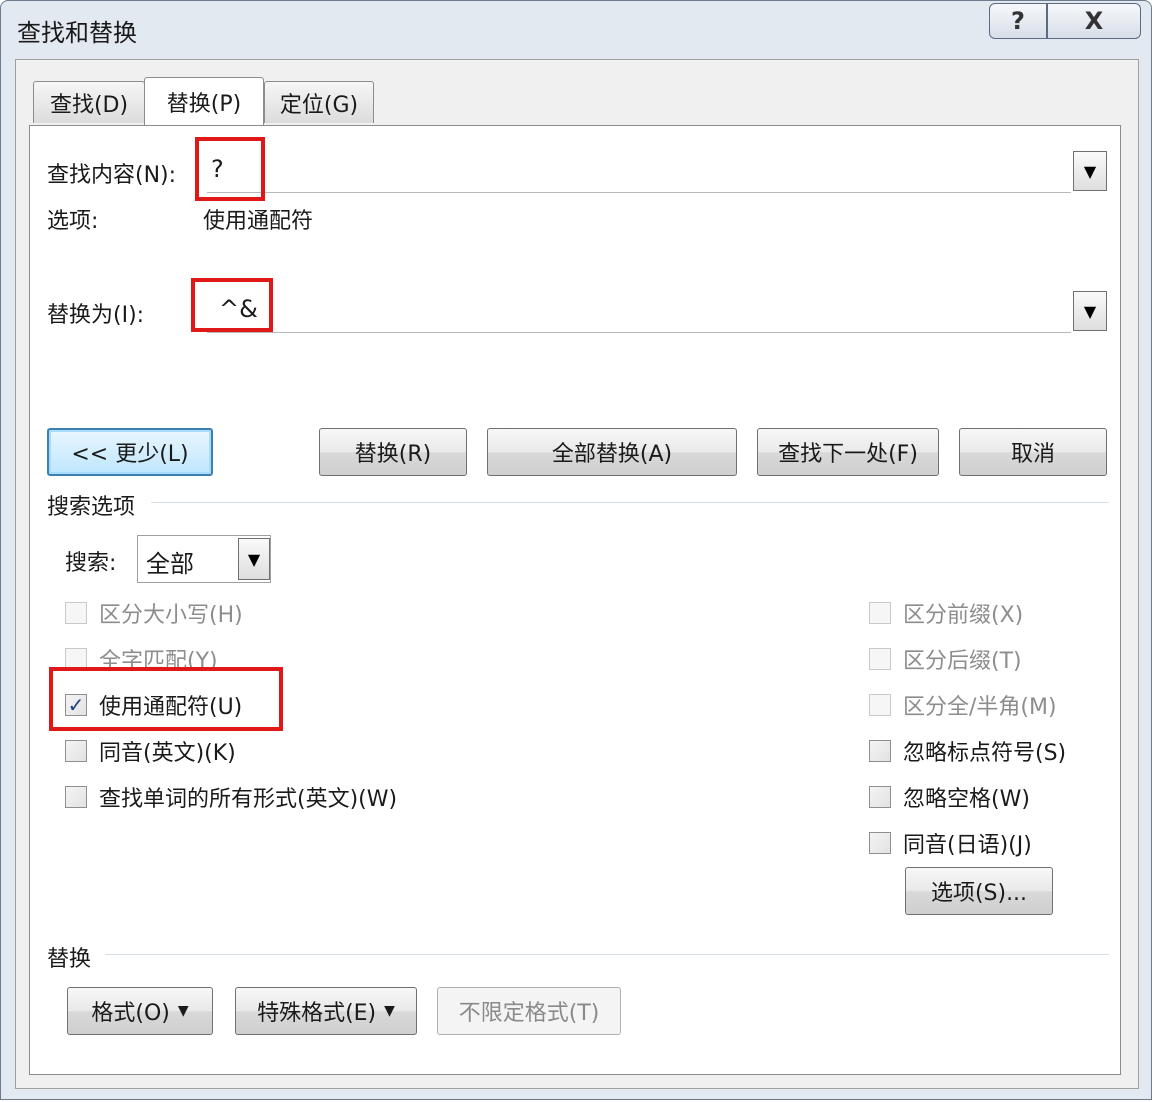 Image resolution: width=1154 pixels, height=1102 pixels. Describe the element at coordinates (69, 959) in the screenshot. I see `replace-section-title: 替换` at that location.